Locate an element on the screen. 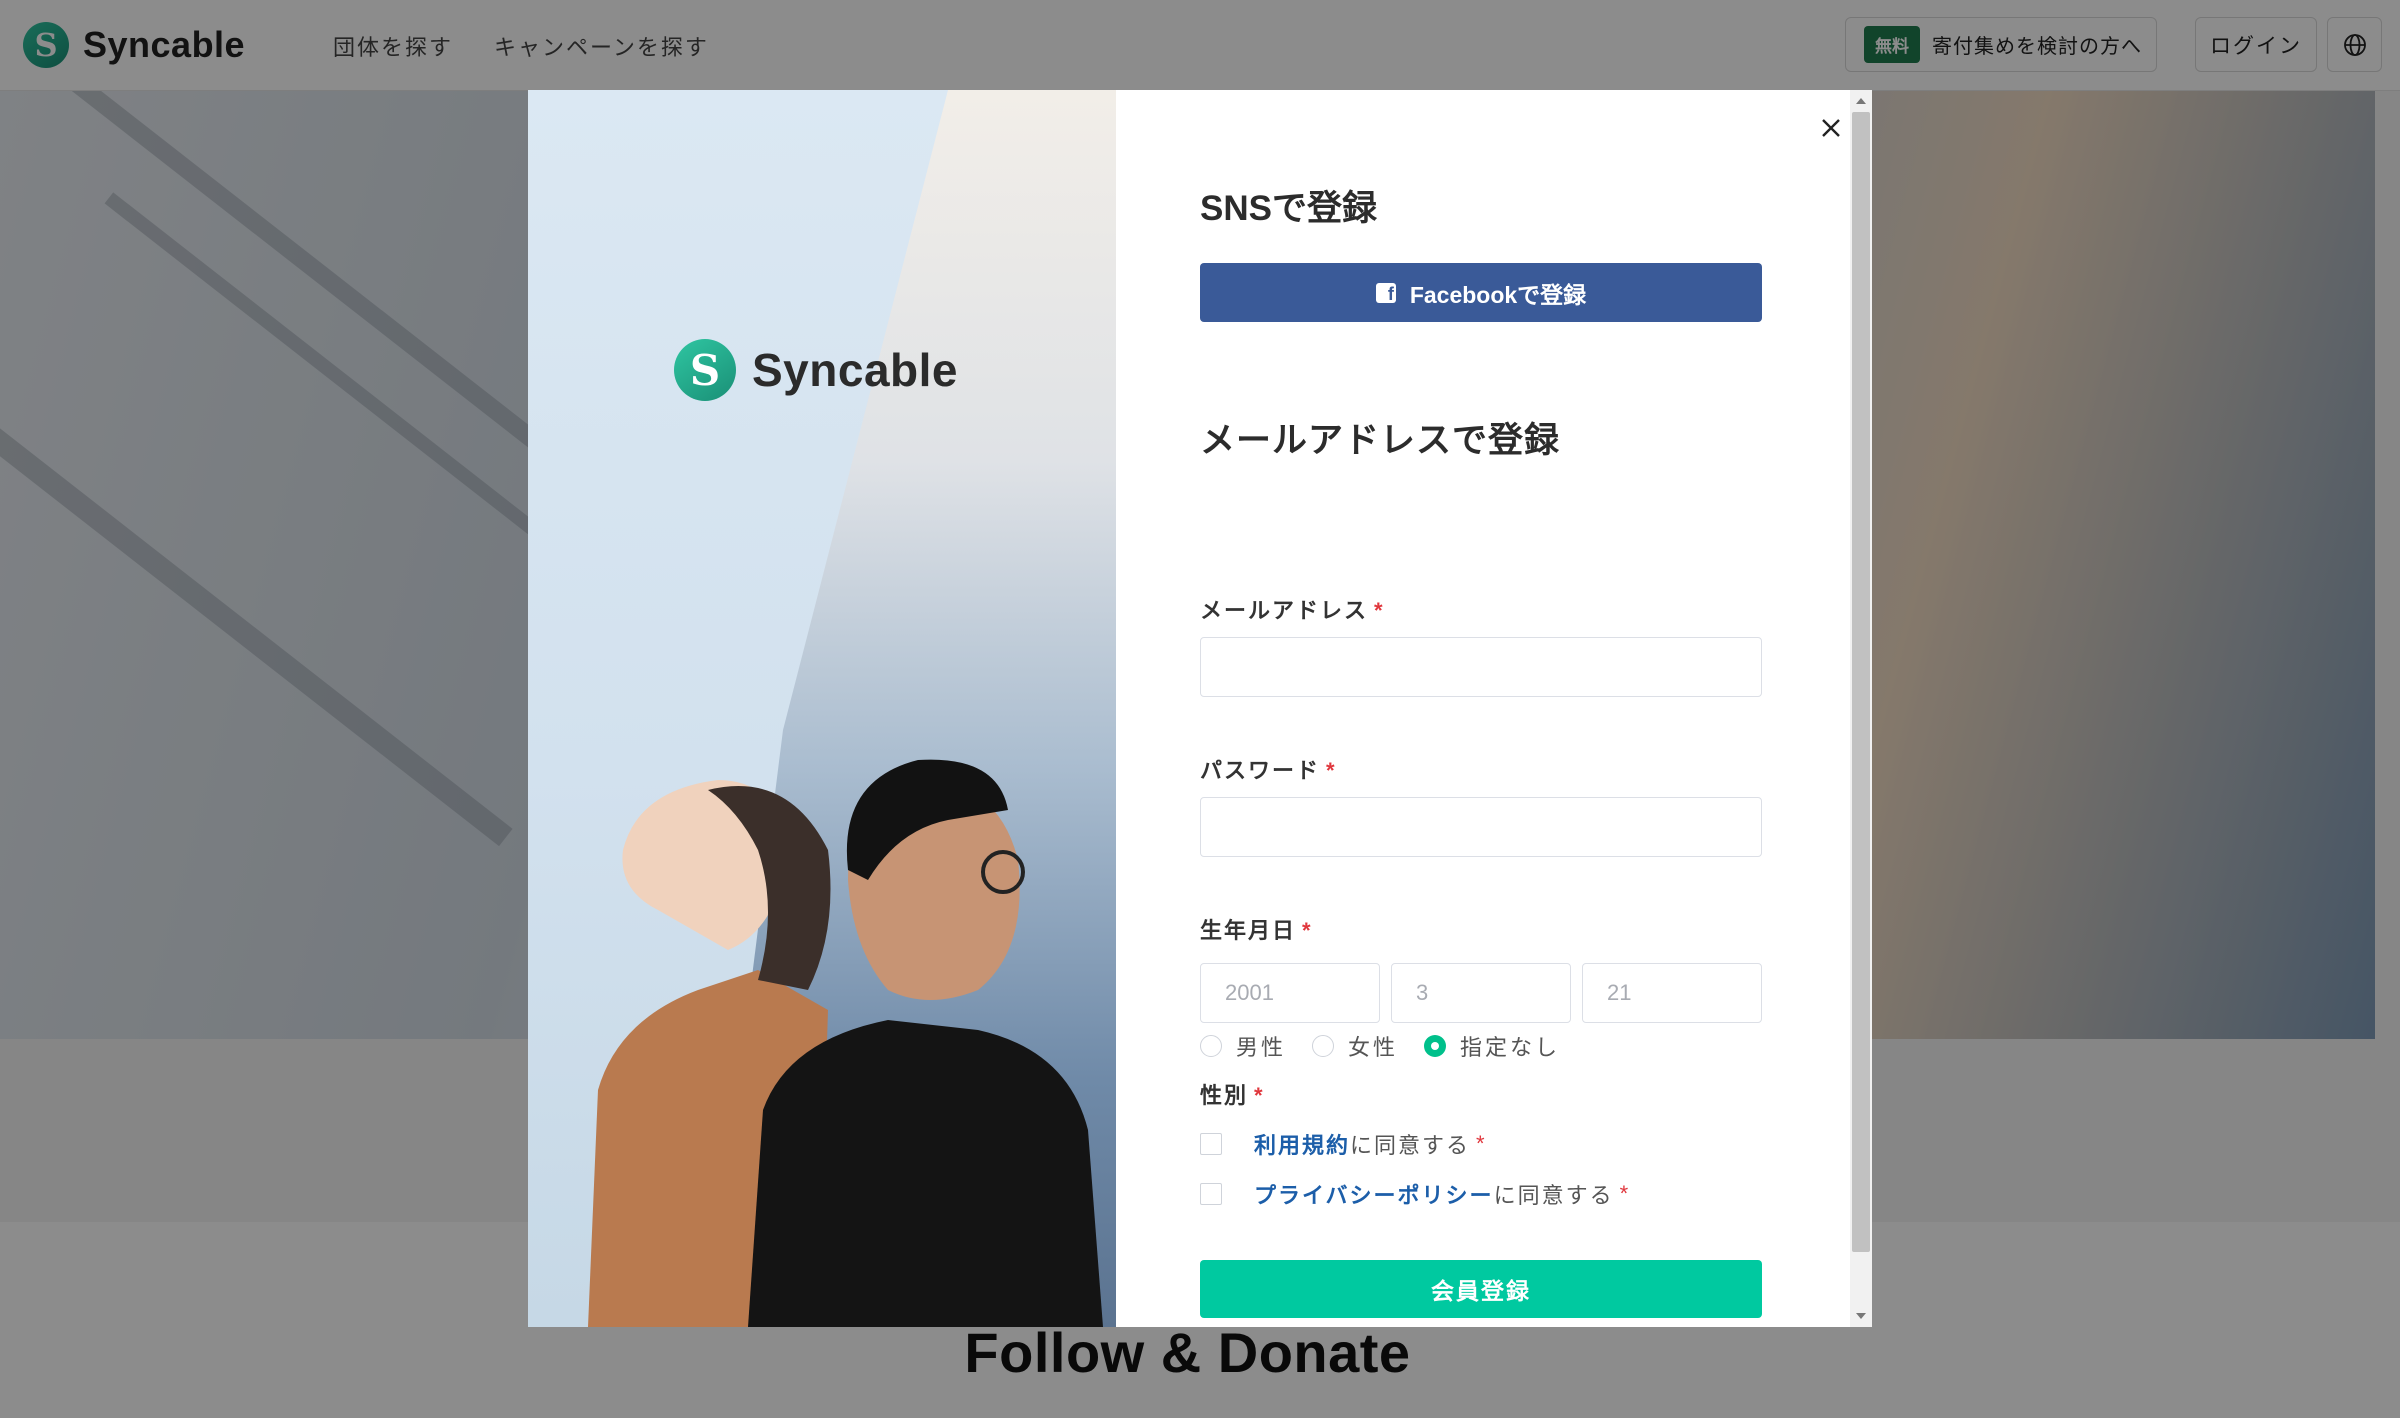 The image size is (2400, 1418). gender-label: 性別 * is located at coordinates (1232, 1094).